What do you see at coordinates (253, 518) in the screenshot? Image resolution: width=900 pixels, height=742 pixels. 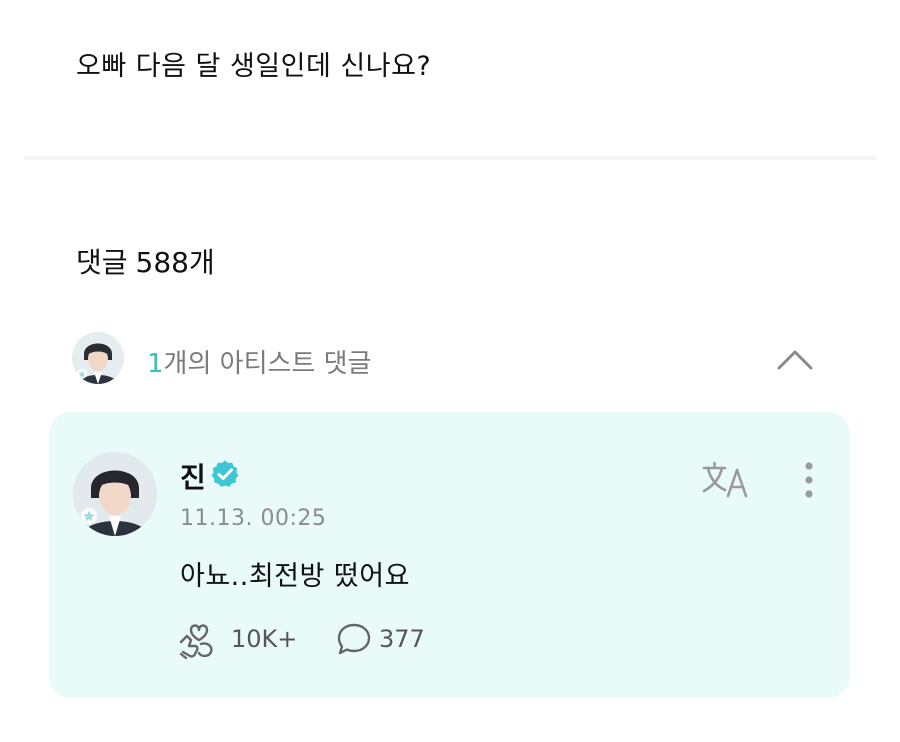 I see `comment-timestamp: 11.13. 00:25` at bounding box center [253, 518].